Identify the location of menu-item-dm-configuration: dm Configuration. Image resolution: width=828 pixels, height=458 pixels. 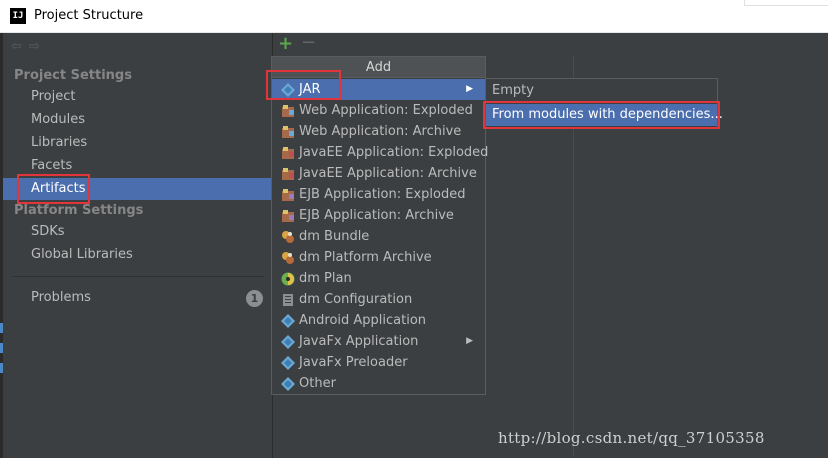
(378, 299).